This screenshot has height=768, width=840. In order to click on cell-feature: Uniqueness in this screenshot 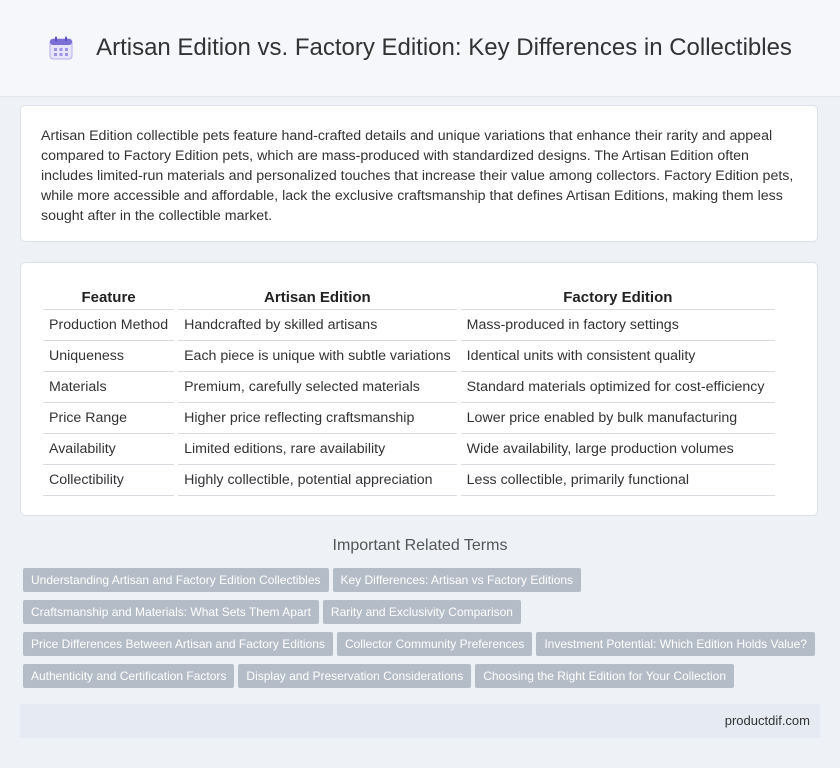, I will do `click(109, 356)`.